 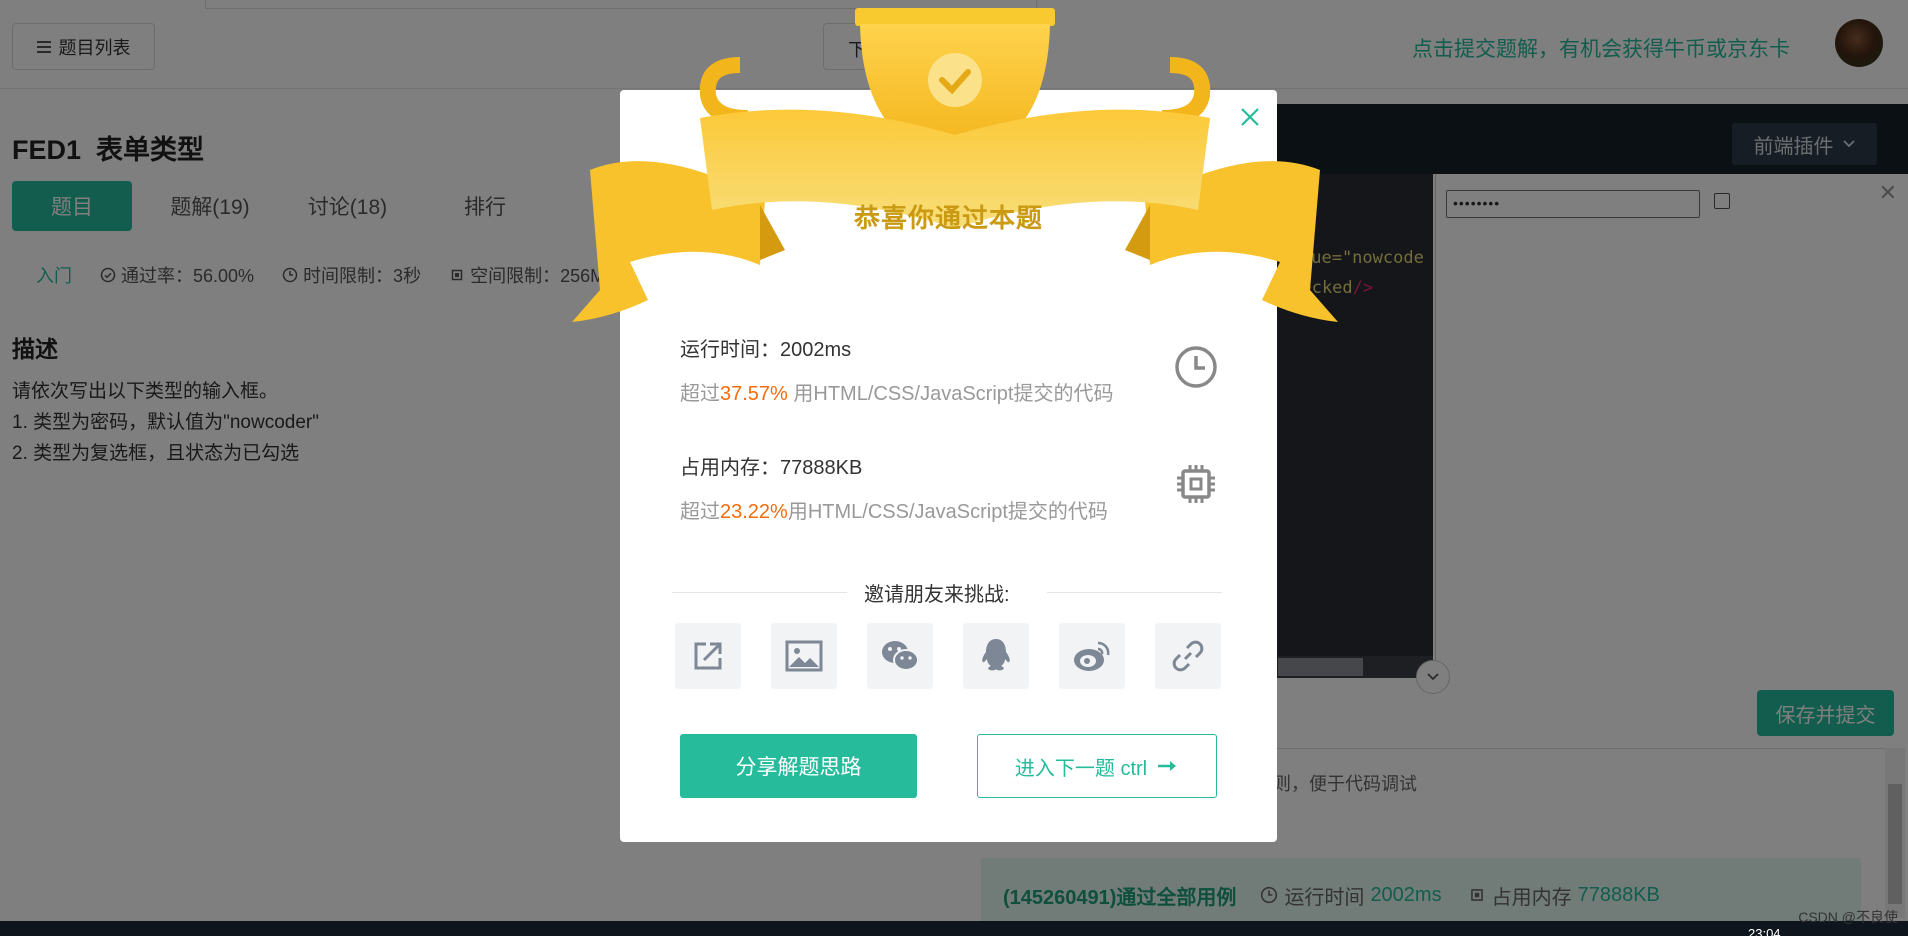 I want to click on weibo-icon, so click(x=1092, y=656).